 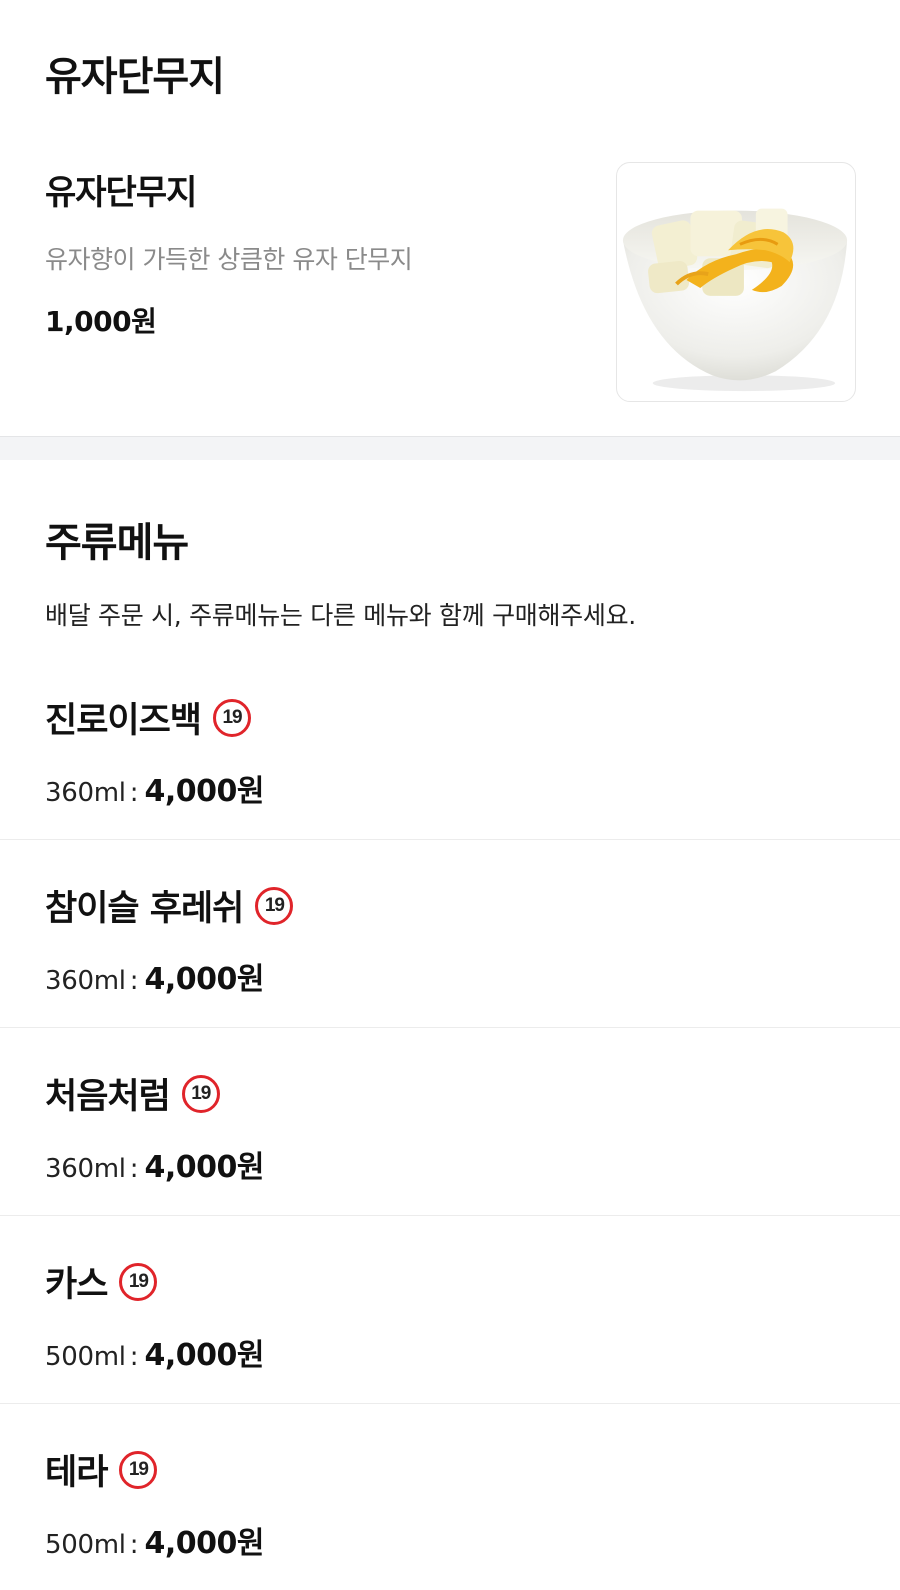 What do you see at coordinates (101, 321) in the screenshot?
I see `menu-item-price: 1,000원` at bounding box center [101, 321].